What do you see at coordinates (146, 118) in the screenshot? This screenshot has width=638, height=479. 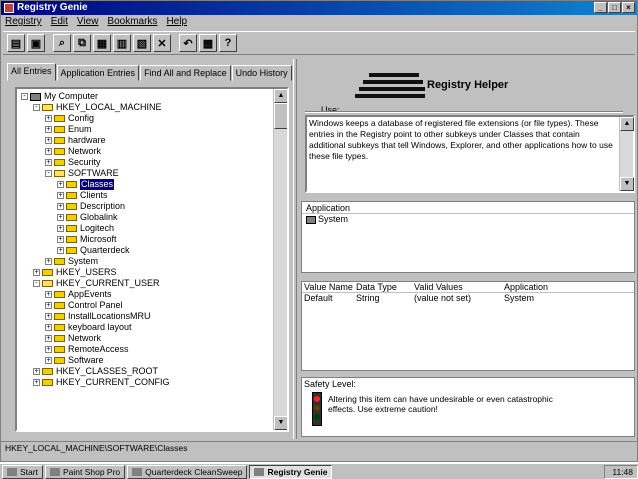 I see `tree-node: + Config` at bounding box center [146, 118].